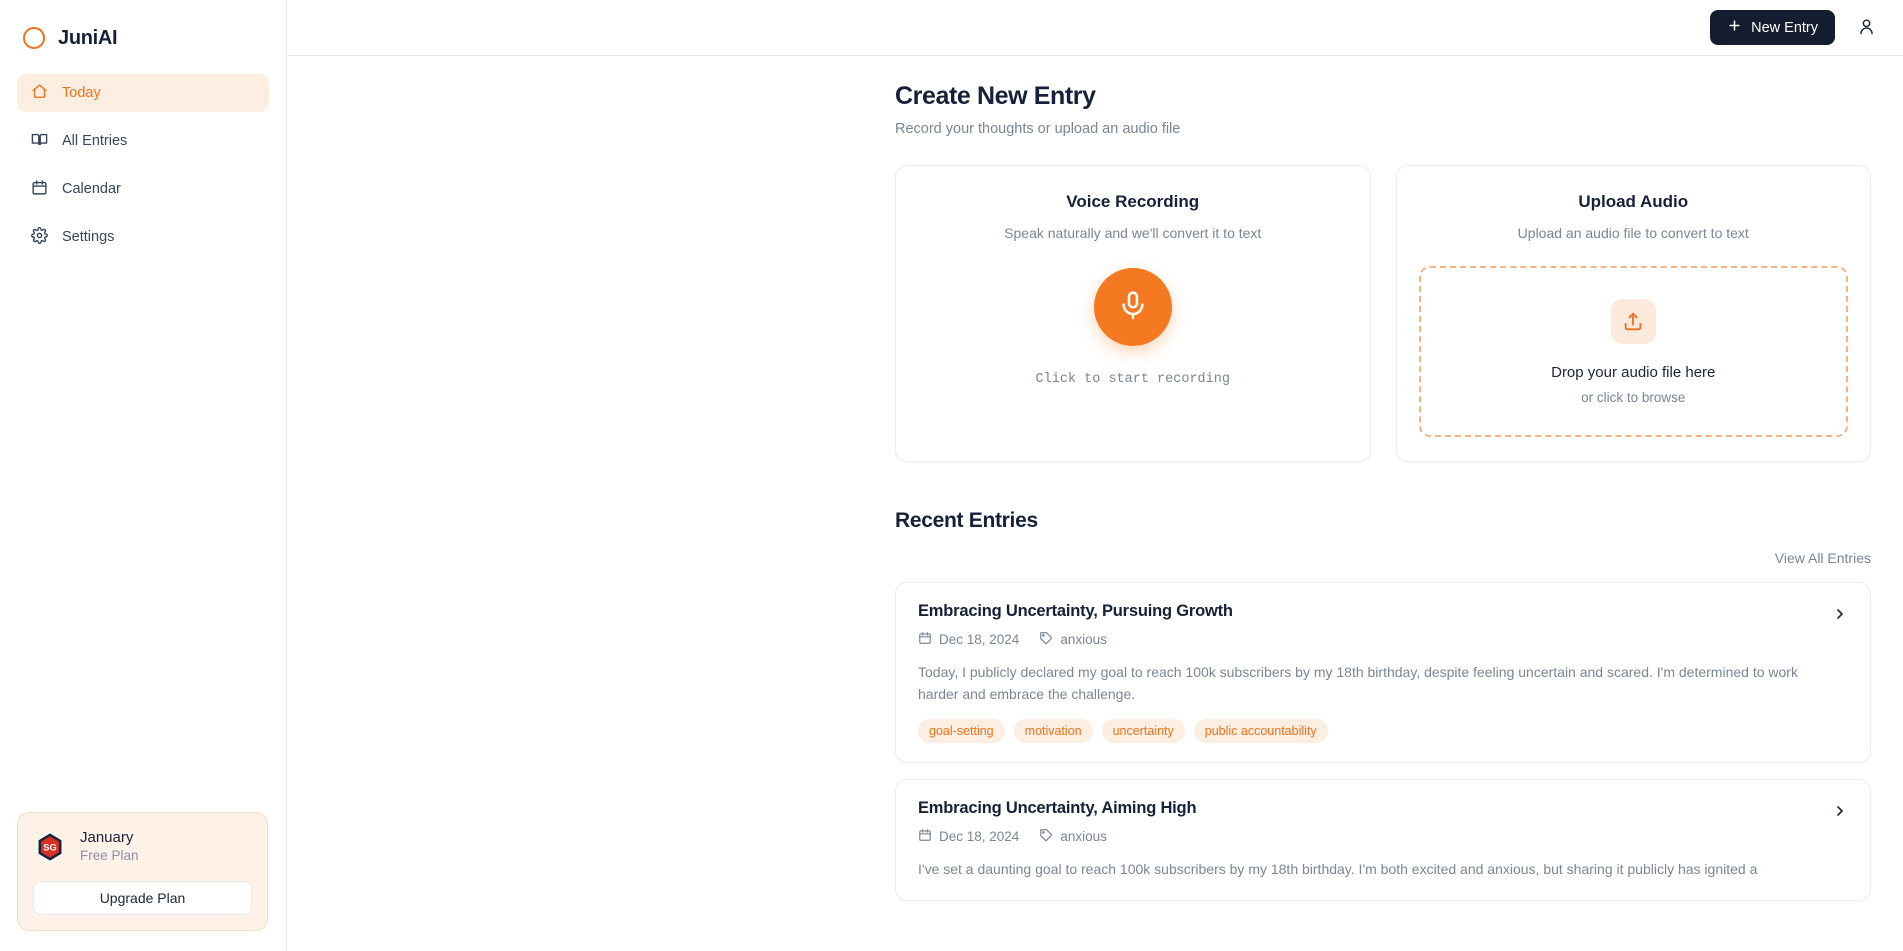  What do you see at coordinates (1633, 201) in the screenshot?
I see `upload-card-title: Upload Audio` at bounding box center [1633, 201].